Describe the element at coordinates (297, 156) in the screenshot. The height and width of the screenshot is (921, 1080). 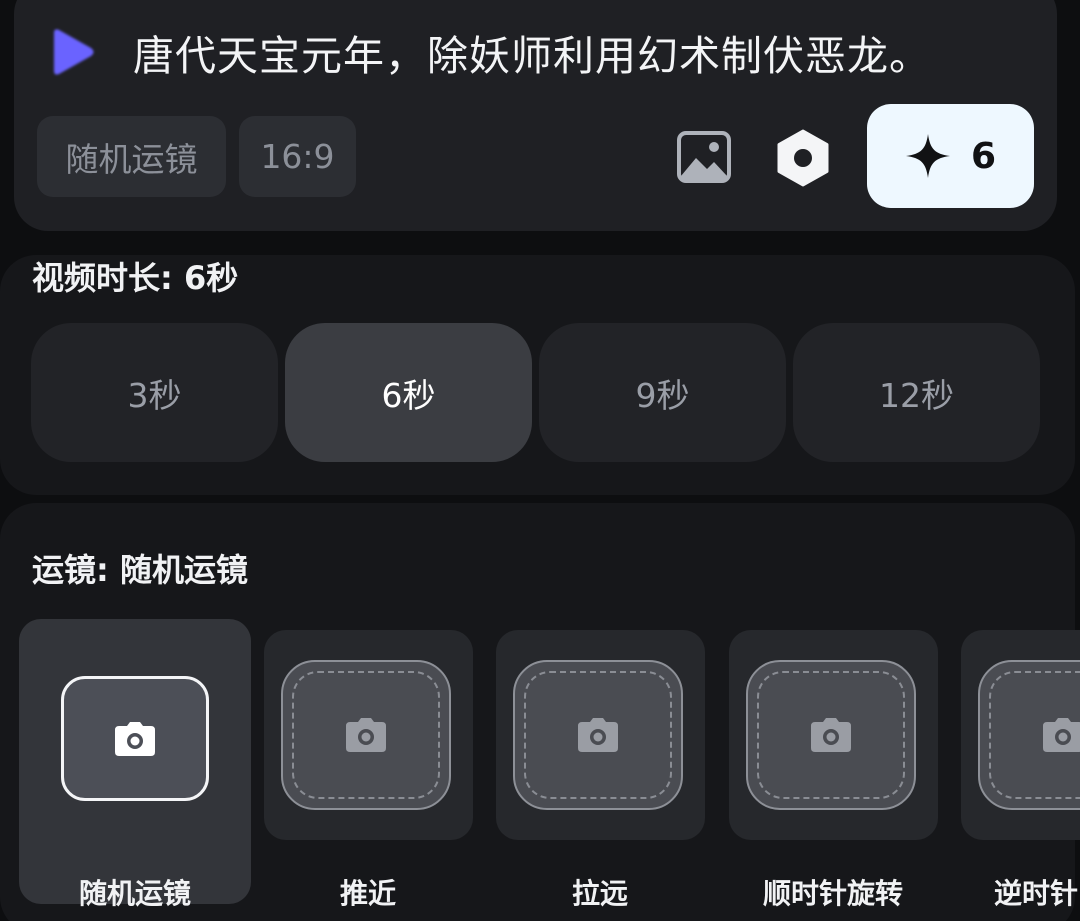
I see `aspect-ratio-chip: 16:9` at that location.